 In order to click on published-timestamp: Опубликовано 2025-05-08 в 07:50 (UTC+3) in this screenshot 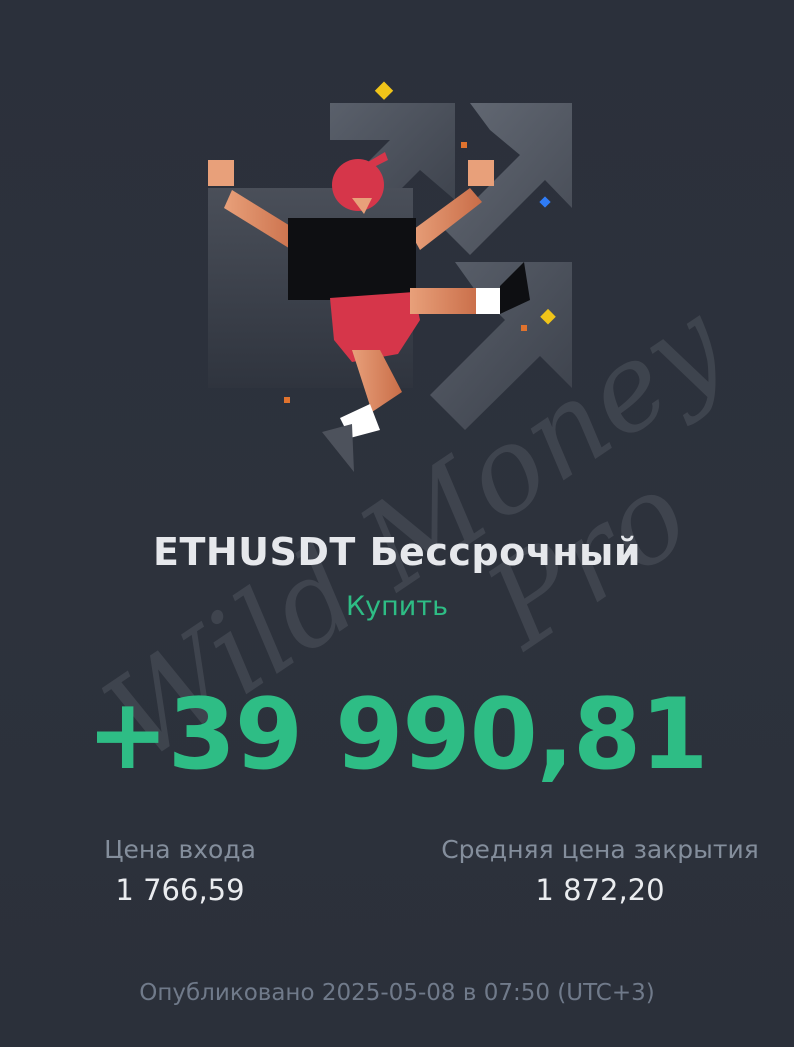, I will do `click(397, 993)`.